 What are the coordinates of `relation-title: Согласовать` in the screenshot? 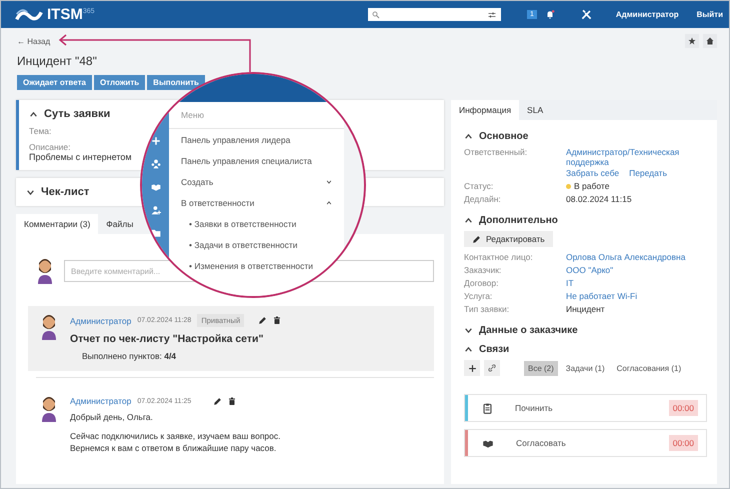 It's located at (541, 443).